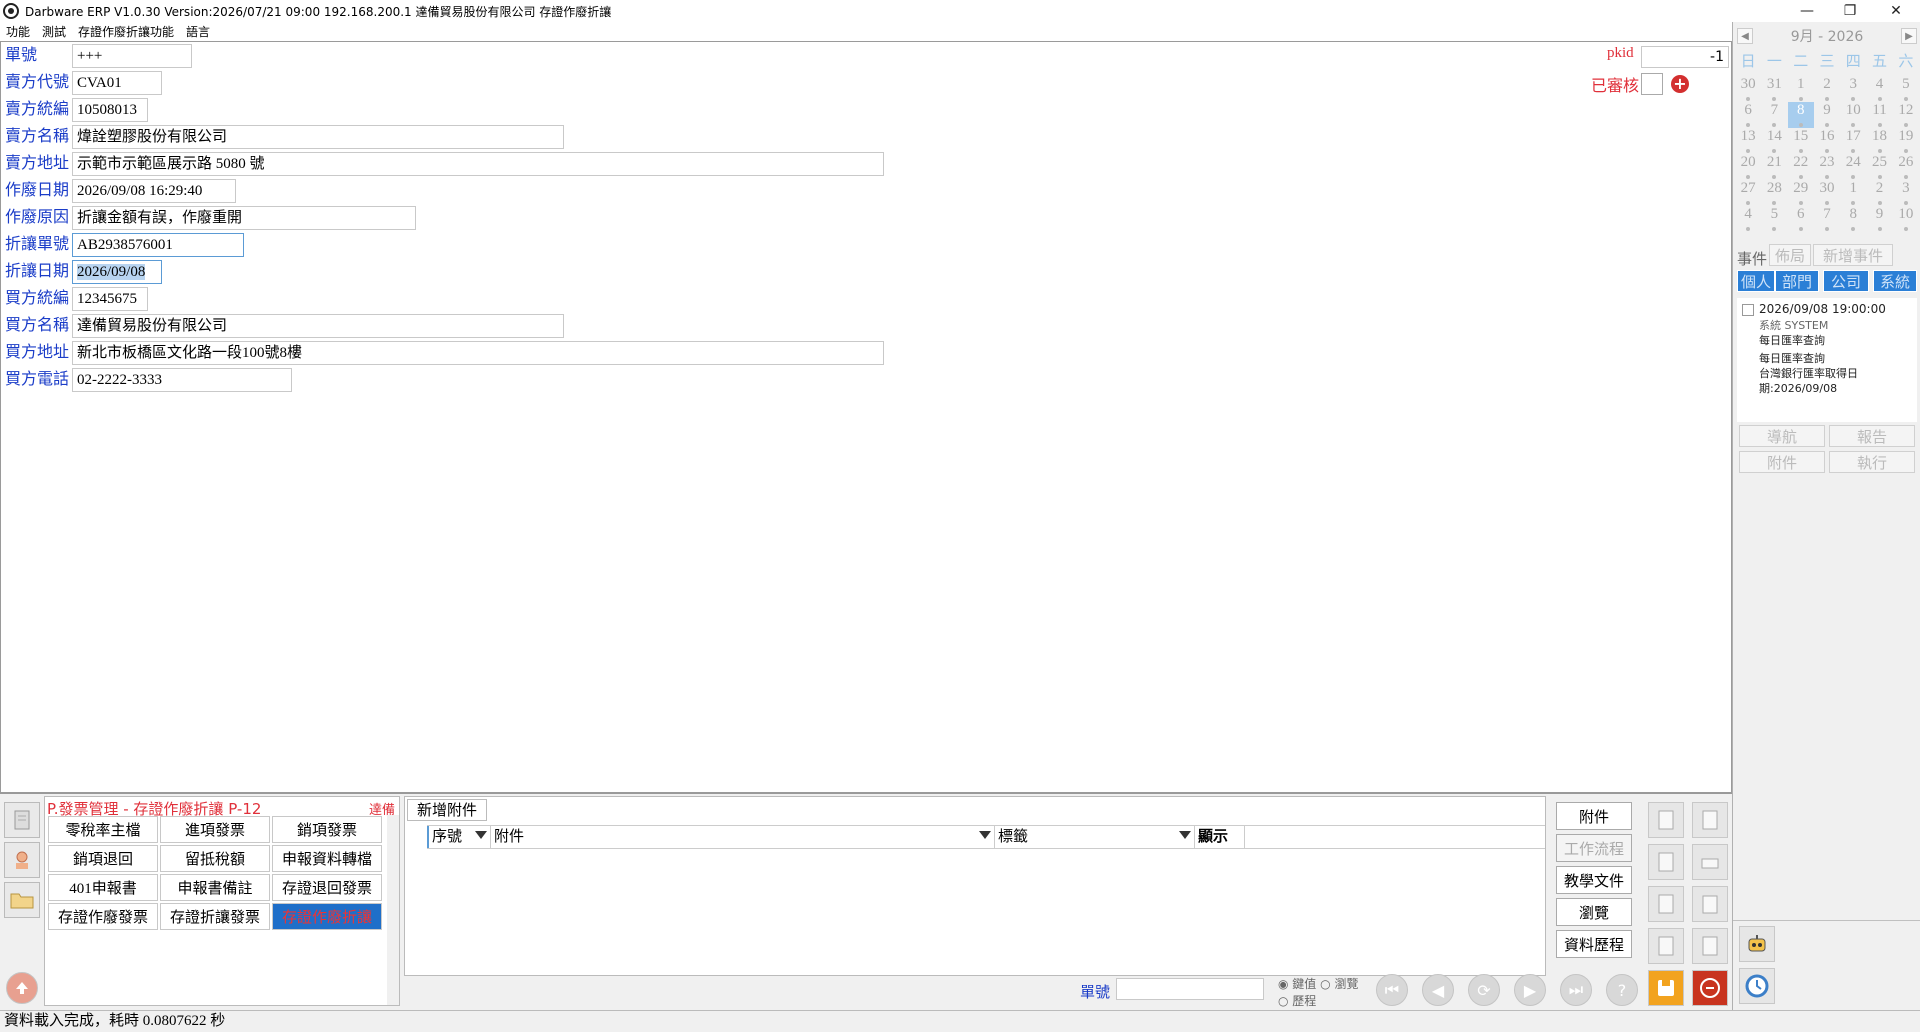 The image size is (1920, 1032). What do you see at coordinates (1879, 141) in the screenshot?
I see `calendar-day: 18` at bounding box center [1879, 141].